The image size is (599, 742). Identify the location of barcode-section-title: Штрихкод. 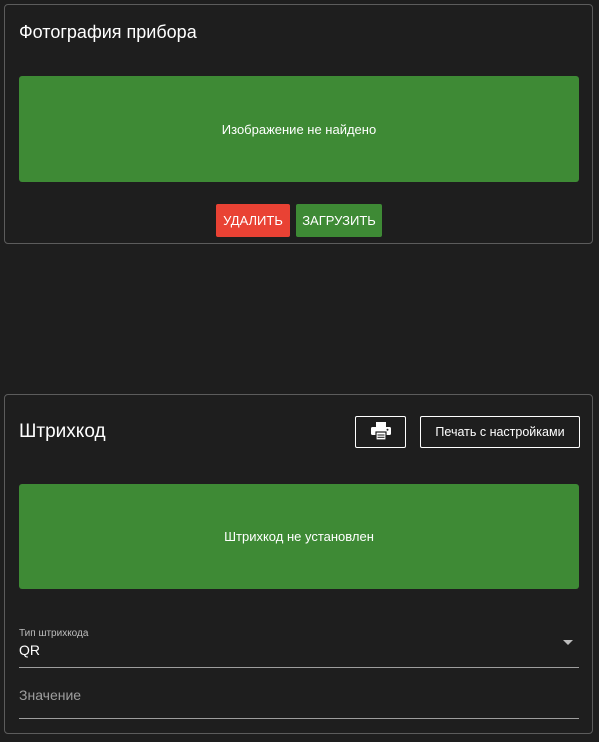
(62, 431).